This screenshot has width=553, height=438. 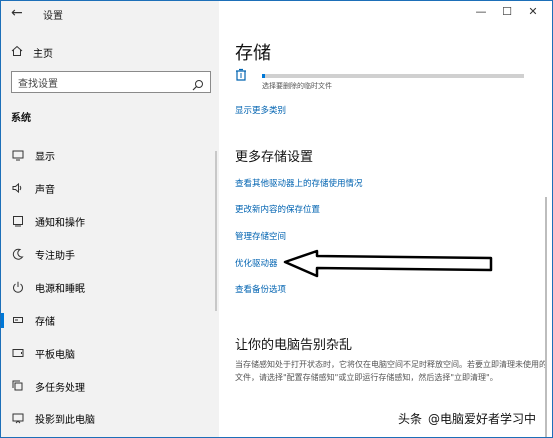 I want to click on sidebar-item-display: 显示, so click(x=110, y=155).